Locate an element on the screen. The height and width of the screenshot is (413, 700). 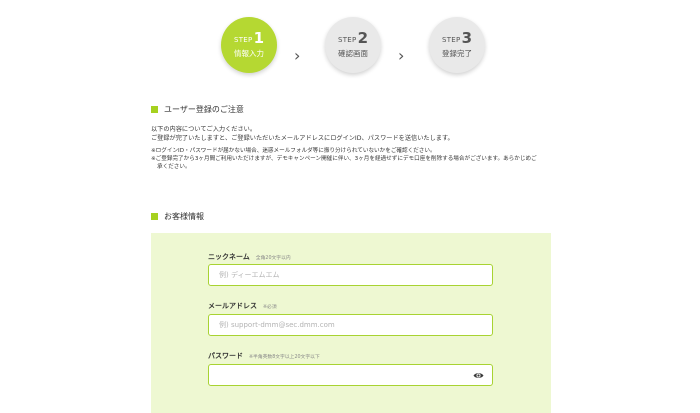
step-3: STEP 3 登録完了 is located at coordinates (457, 45).